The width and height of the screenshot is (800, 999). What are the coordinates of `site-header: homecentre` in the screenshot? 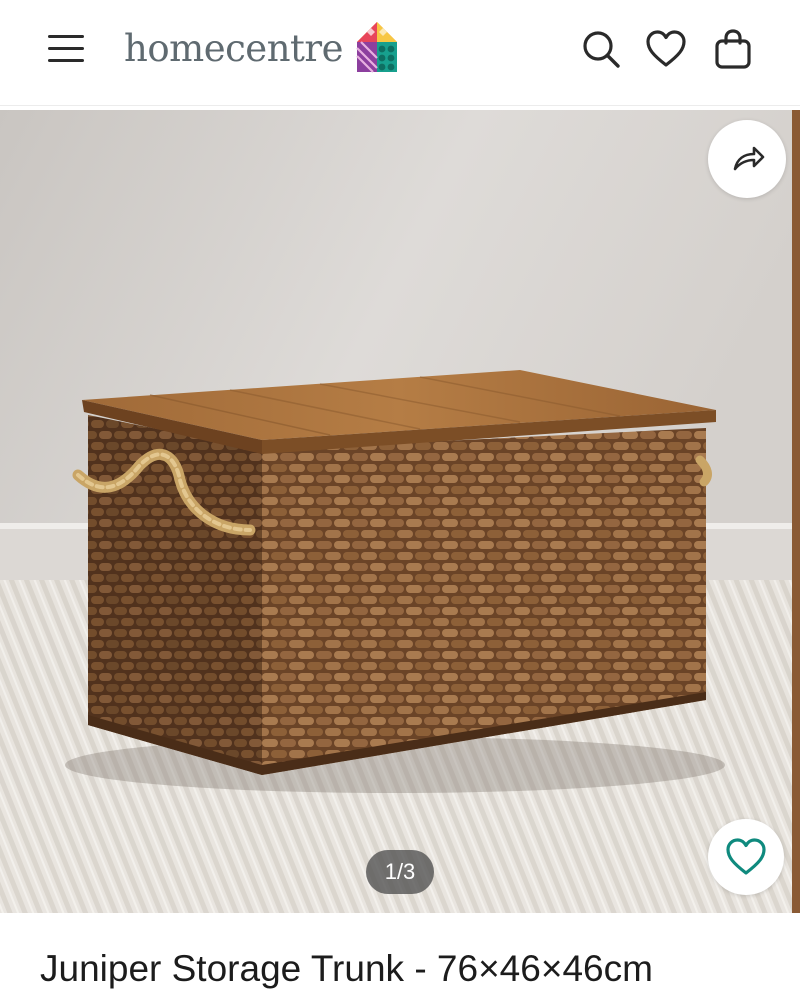 It's located at (400, 53).